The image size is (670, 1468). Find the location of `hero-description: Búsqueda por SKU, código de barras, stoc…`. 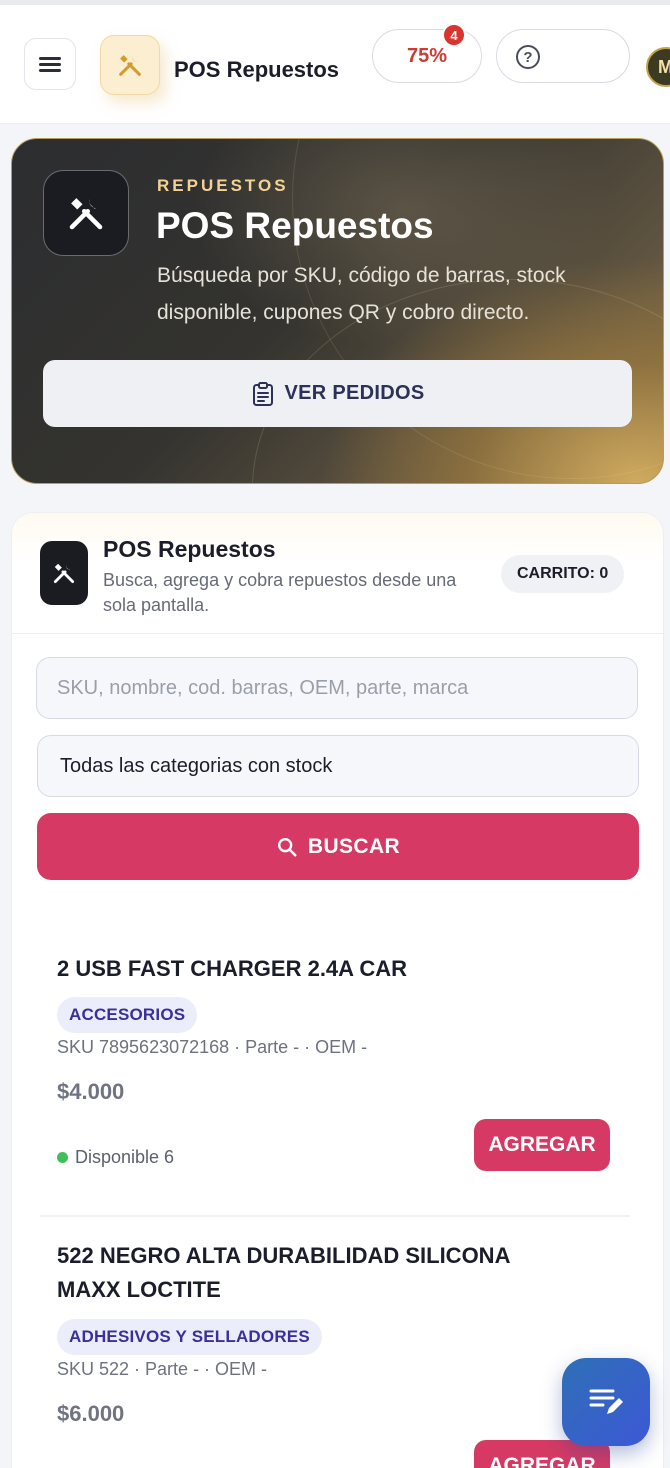

hero-description: Búsqueda por SKU, código de barras, stoc… is located at coordinates (361, 294).